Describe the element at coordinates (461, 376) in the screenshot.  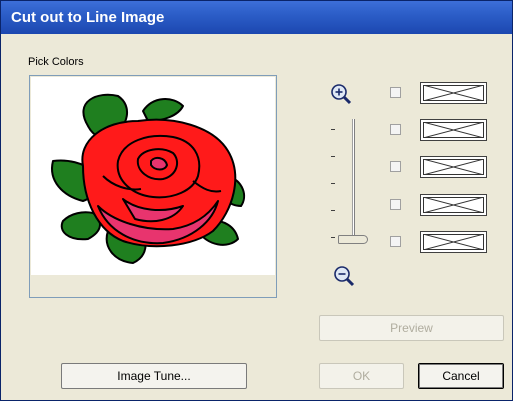
I see `cancel-button: Cancel` at that location.